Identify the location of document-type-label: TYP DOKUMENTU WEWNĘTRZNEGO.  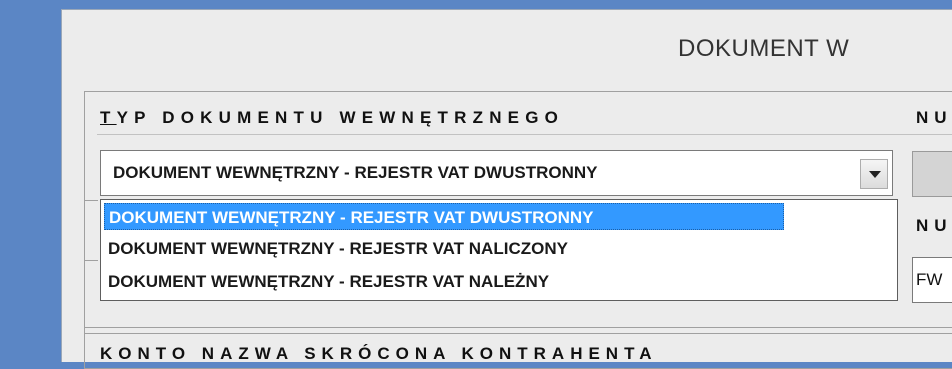
(332, 118).